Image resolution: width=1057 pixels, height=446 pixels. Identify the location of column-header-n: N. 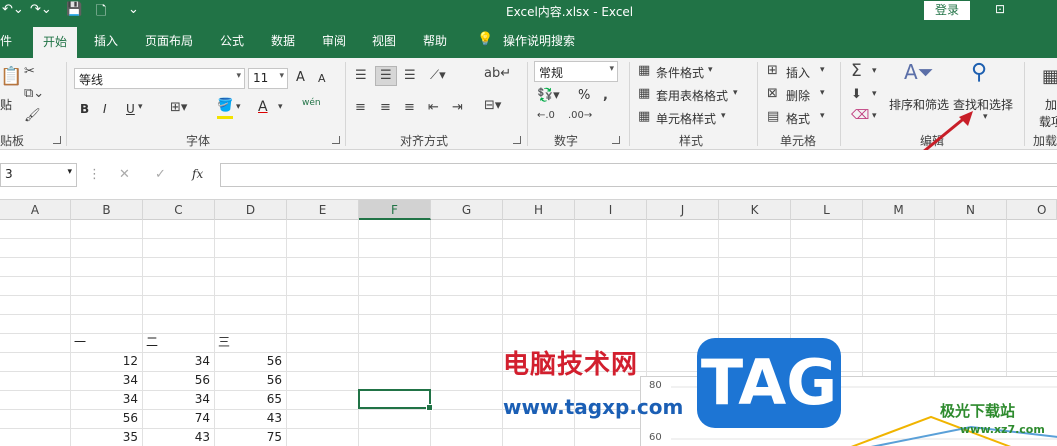
(971, 210).